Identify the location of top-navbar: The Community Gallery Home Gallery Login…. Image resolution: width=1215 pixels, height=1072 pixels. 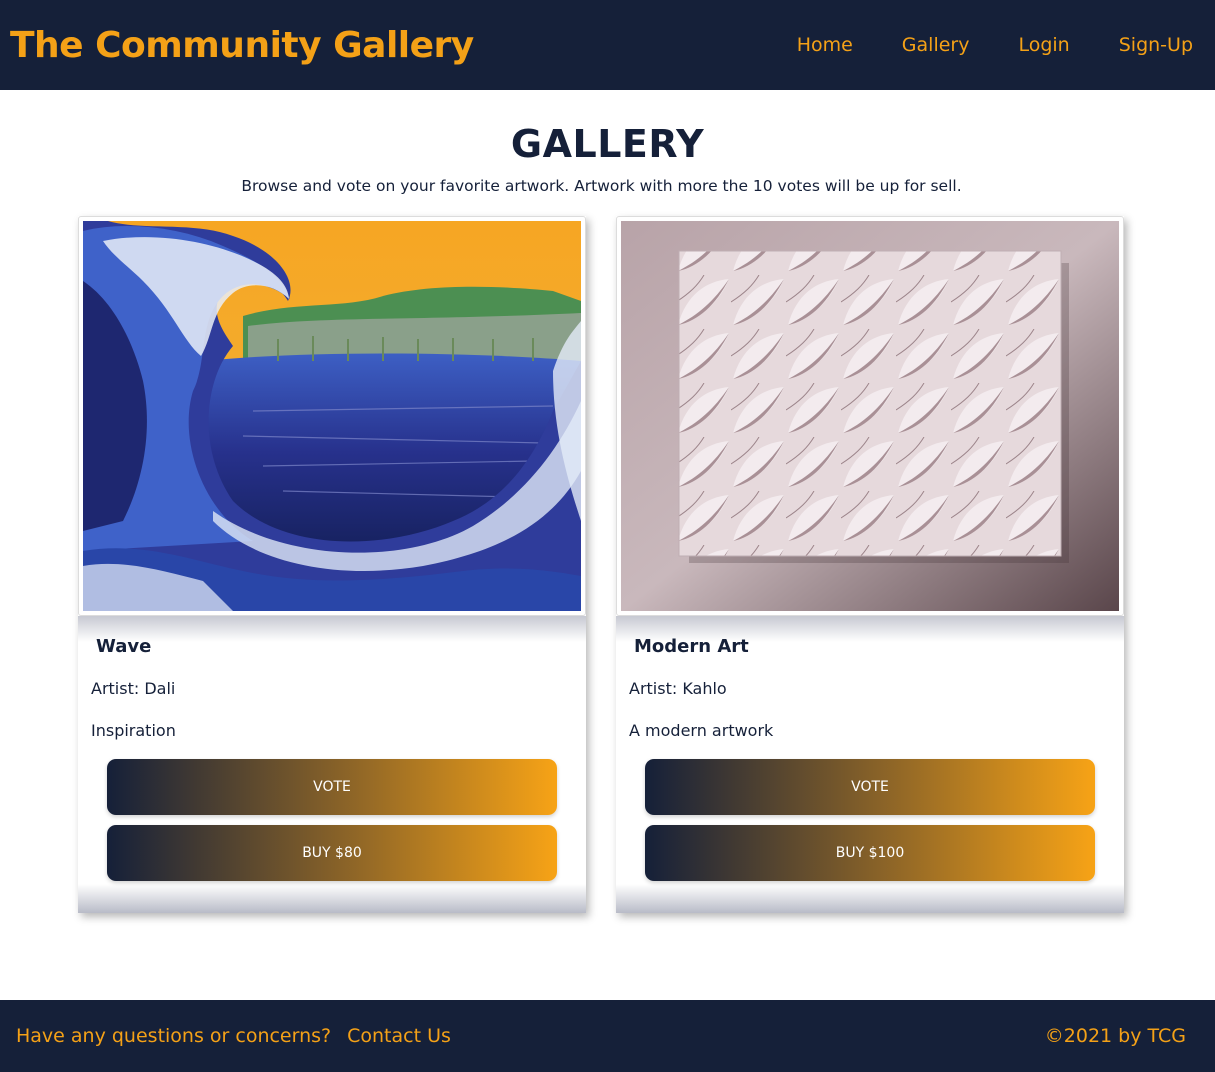
(607, 45).